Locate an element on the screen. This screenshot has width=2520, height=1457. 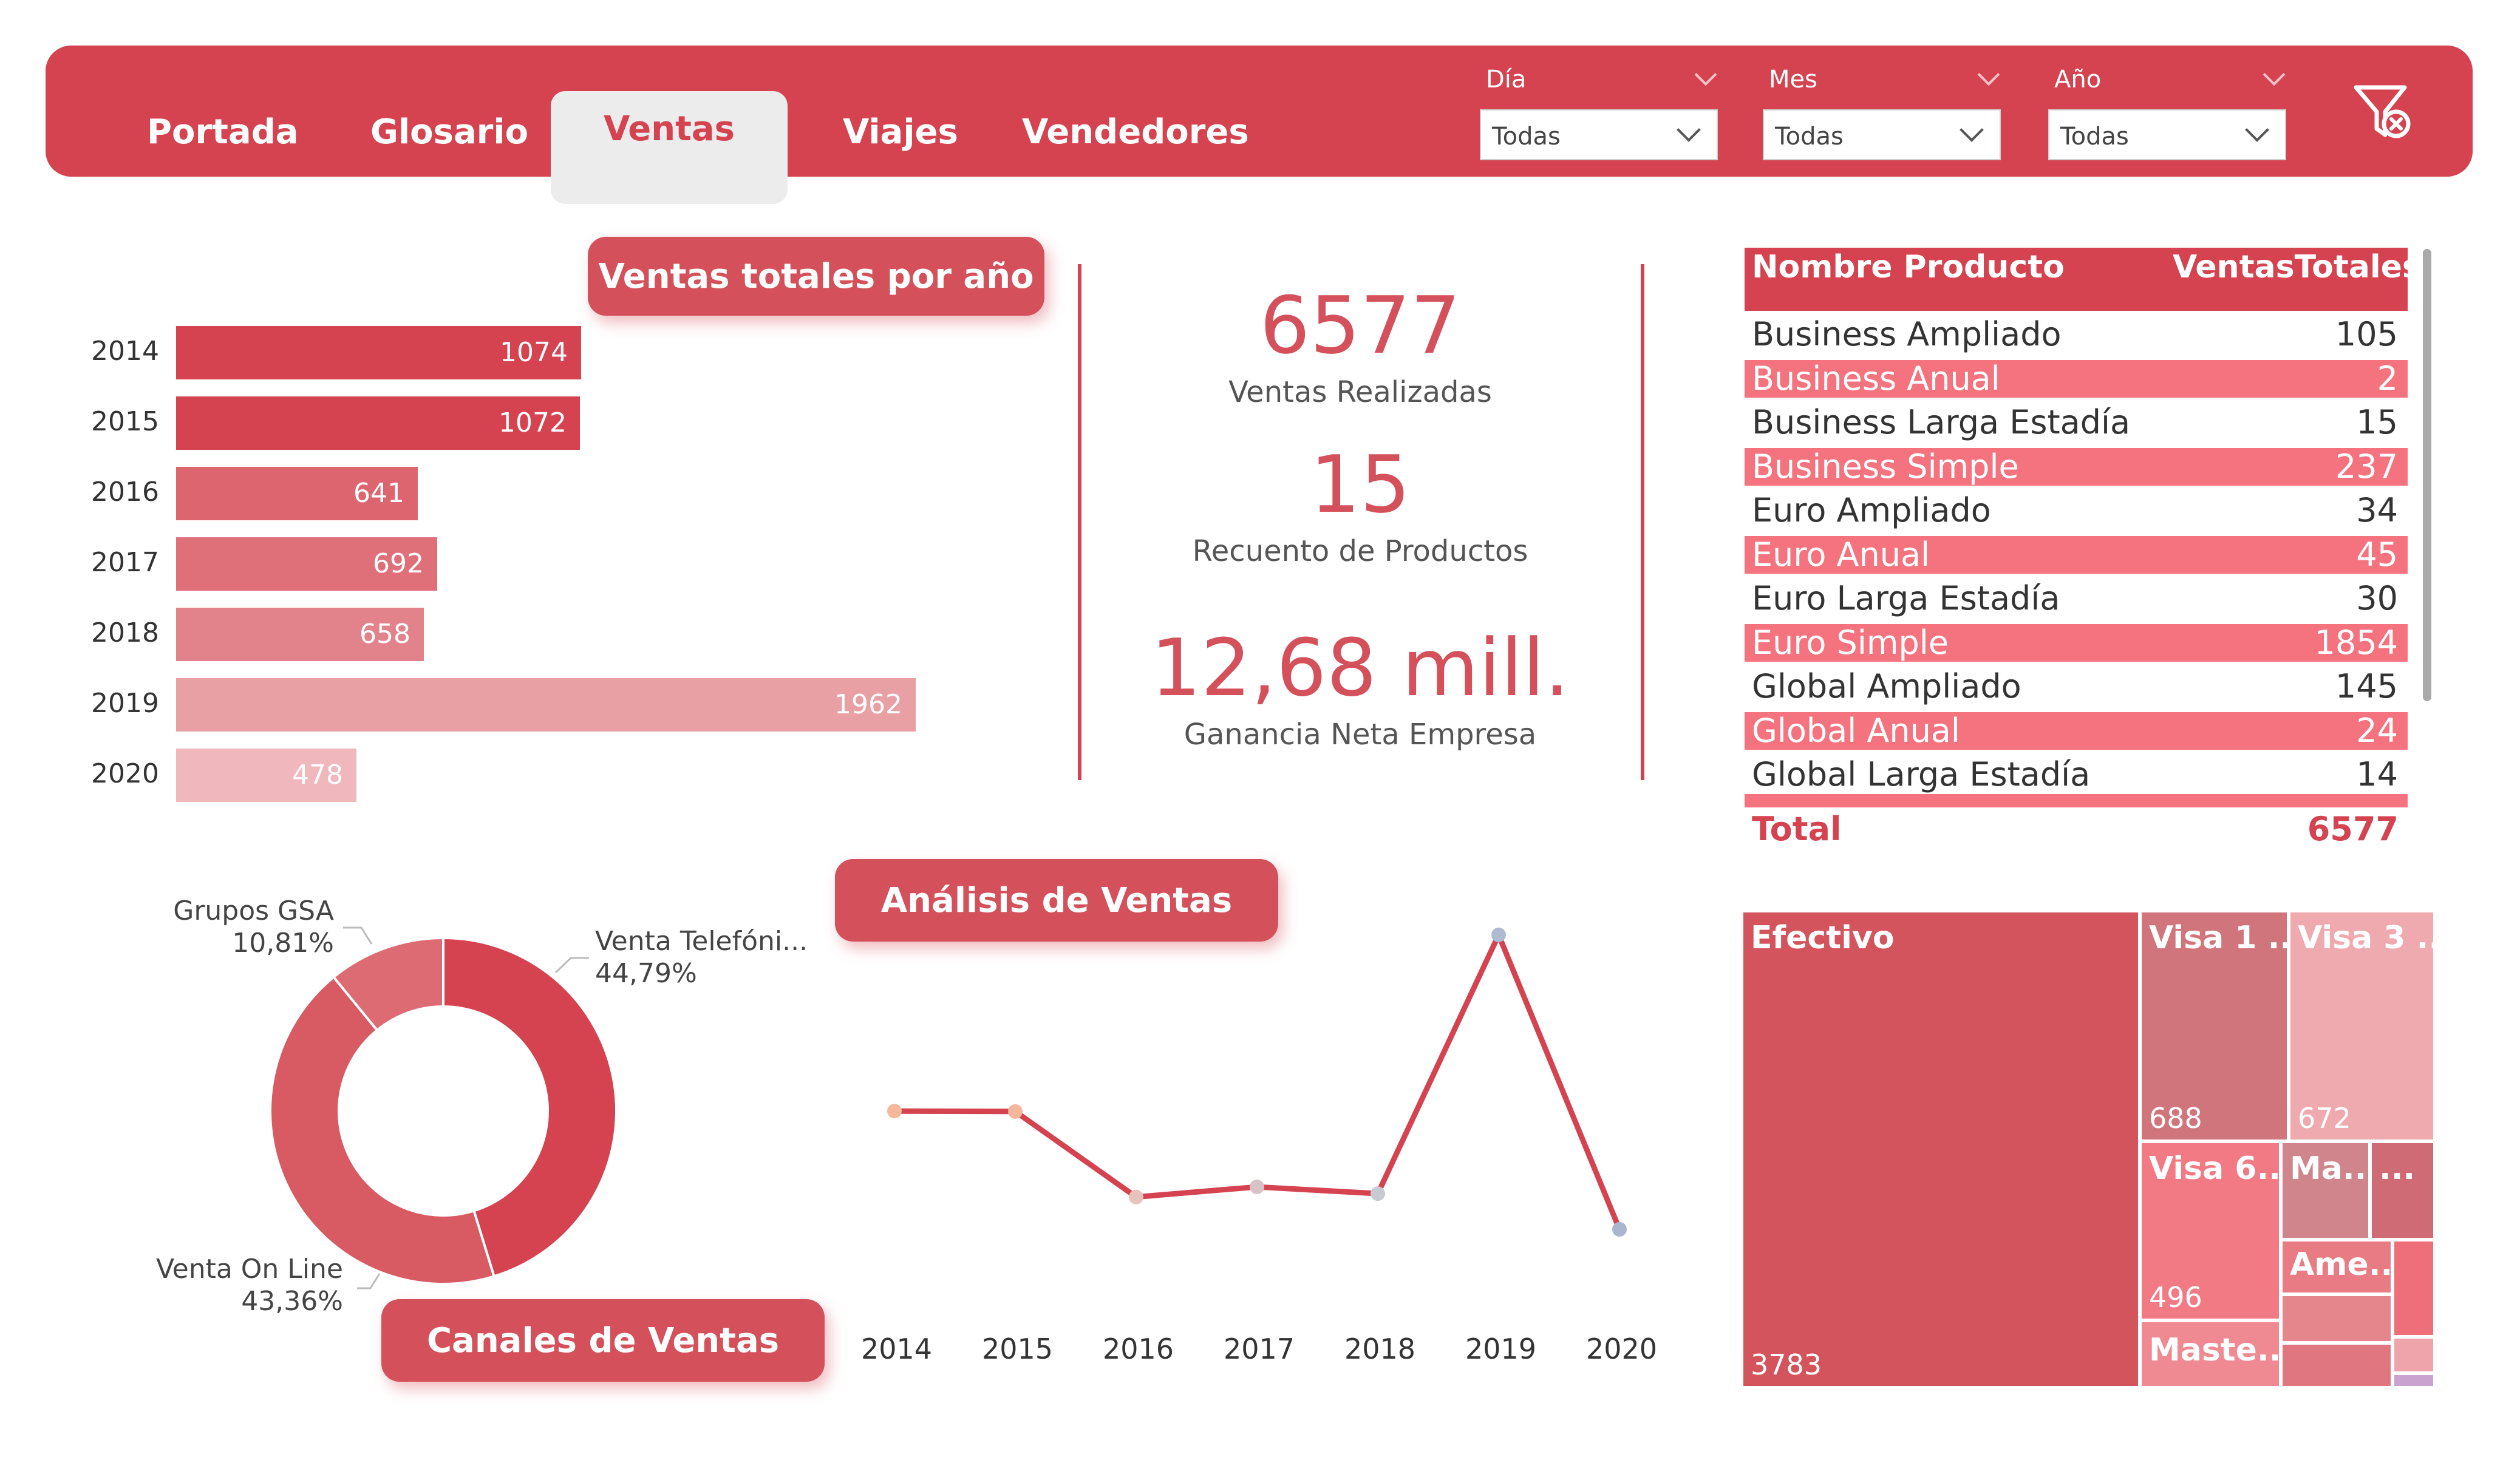
treemap-tile-visa1: Visa 1 ... 688 is located at coordinates (2222, 1026).